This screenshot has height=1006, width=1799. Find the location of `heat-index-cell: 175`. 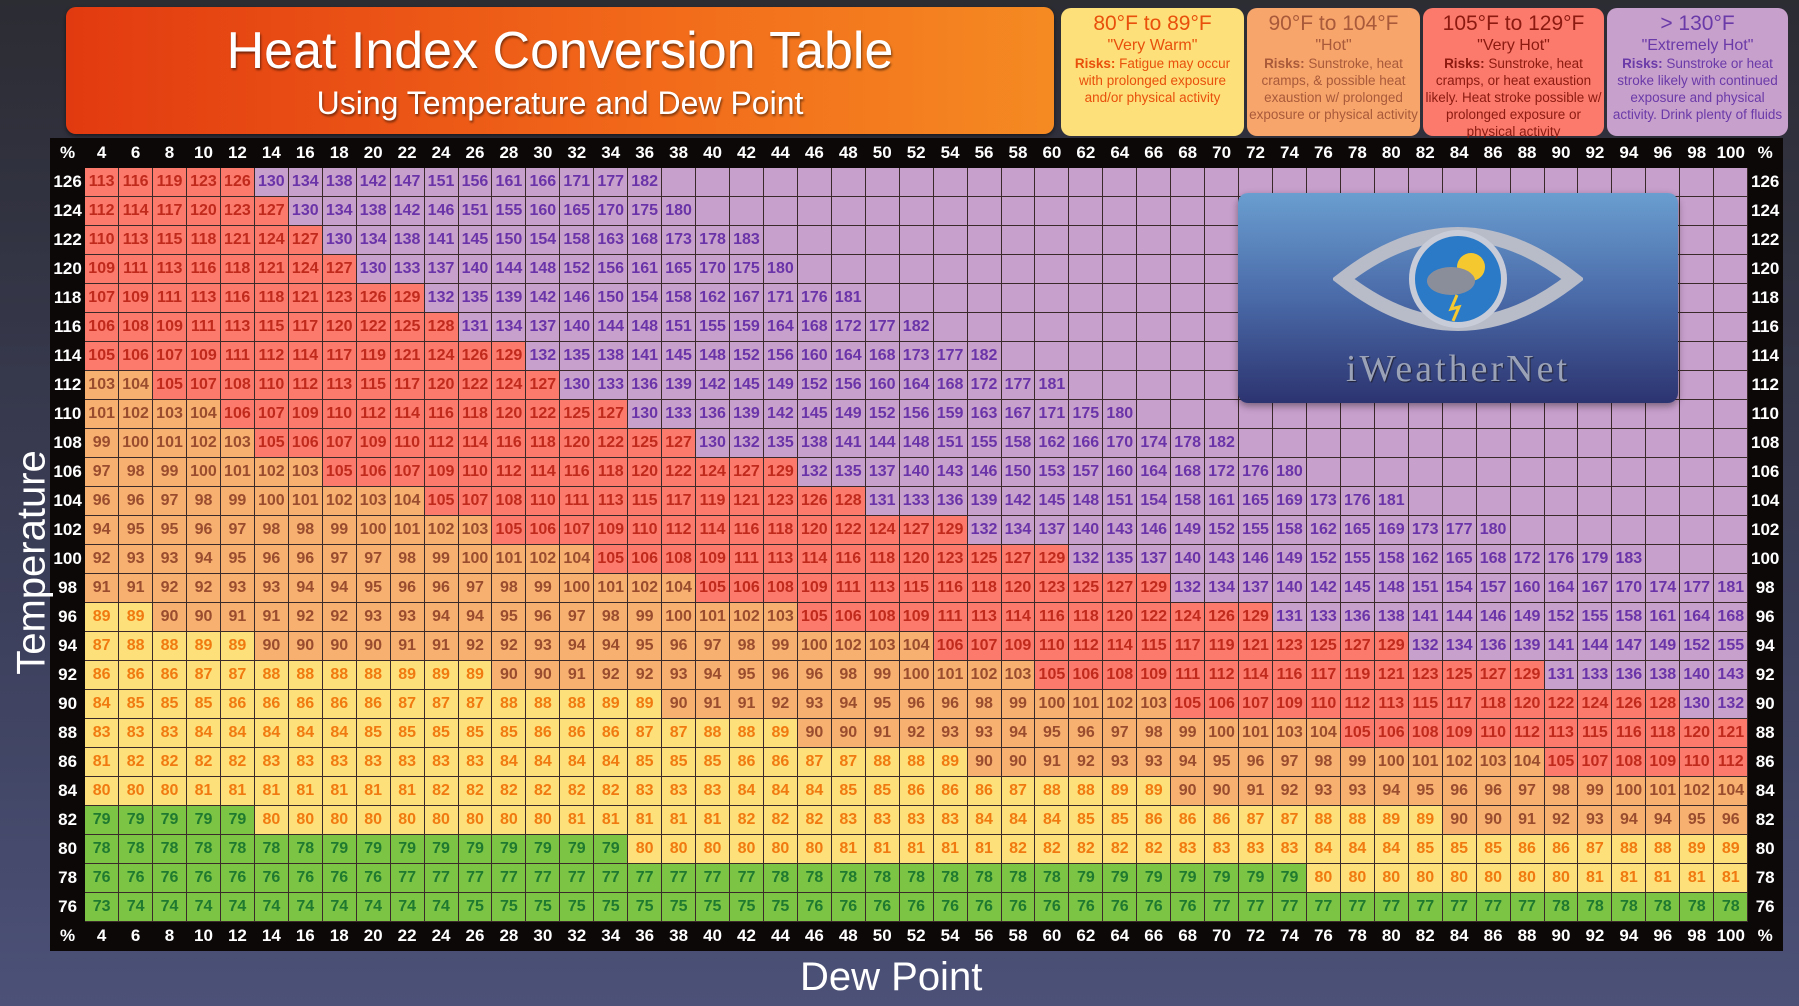

heat-index-cell: 175 is located at coordinates (1086, 414).